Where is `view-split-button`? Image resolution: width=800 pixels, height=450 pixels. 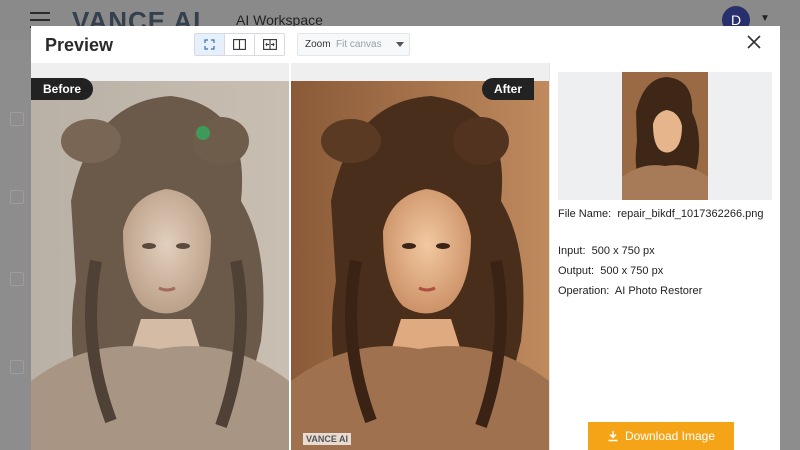
view-split-button is located at coordinates (240, 44).